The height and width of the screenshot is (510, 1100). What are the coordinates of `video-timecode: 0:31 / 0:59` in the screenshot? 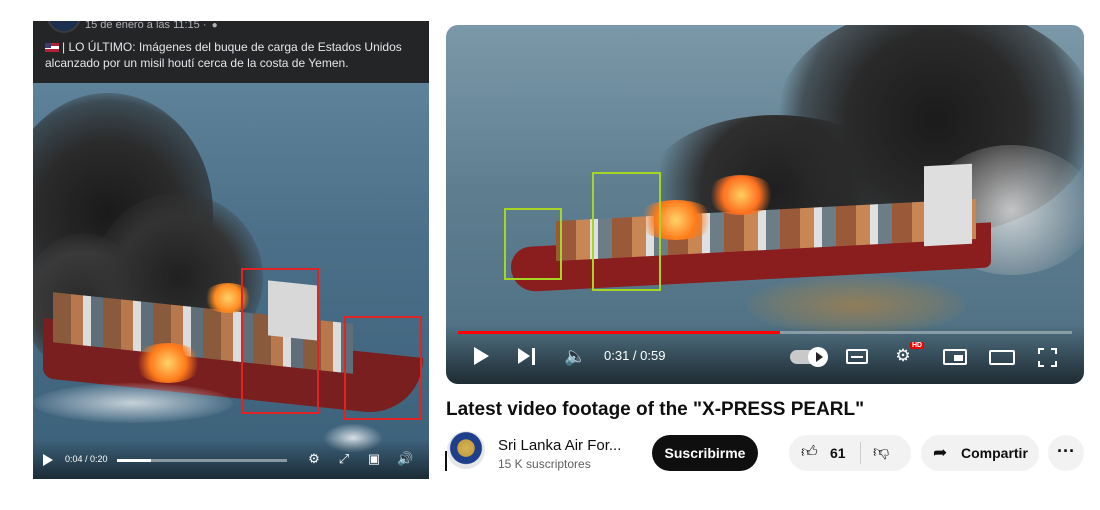 It's located at (635, 355).